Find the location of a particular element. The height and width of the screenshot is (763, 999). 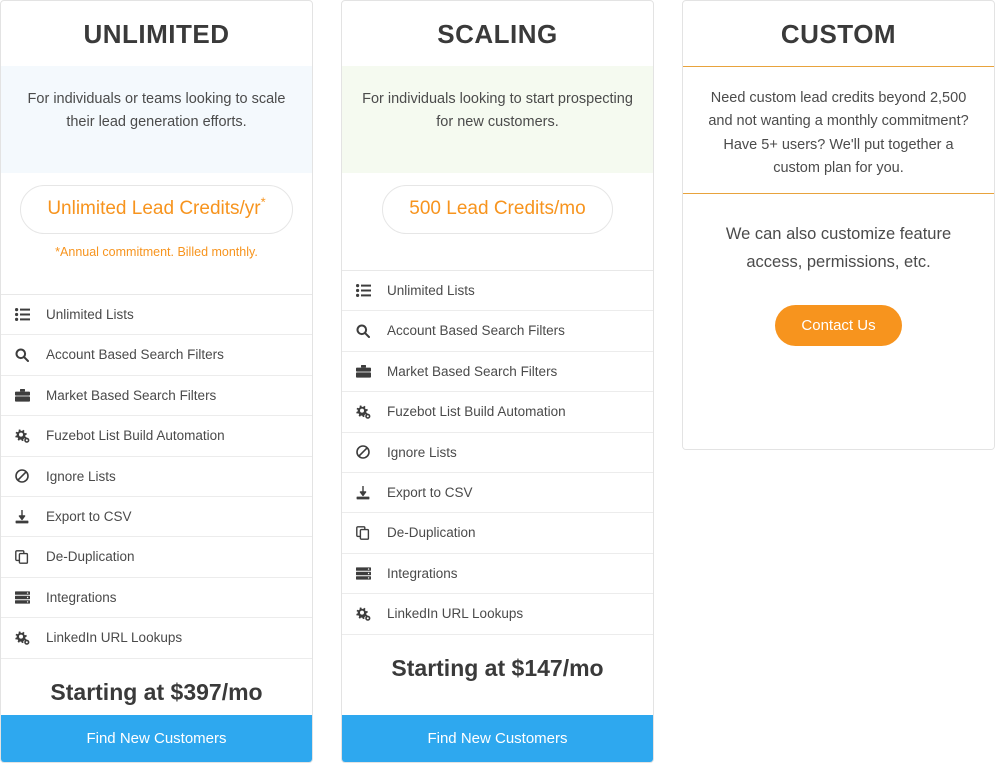

credits-block: 500 Lead Credits/mo is located at coordinates (497, 221).